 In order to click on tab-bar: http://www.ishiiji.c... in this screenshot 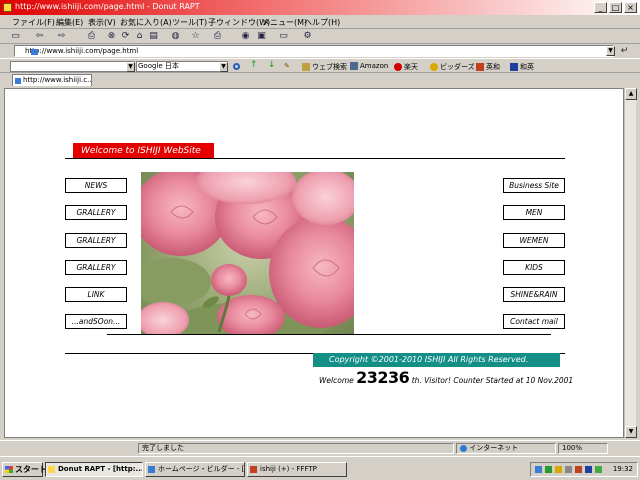, I will do `click(320, 80)`.